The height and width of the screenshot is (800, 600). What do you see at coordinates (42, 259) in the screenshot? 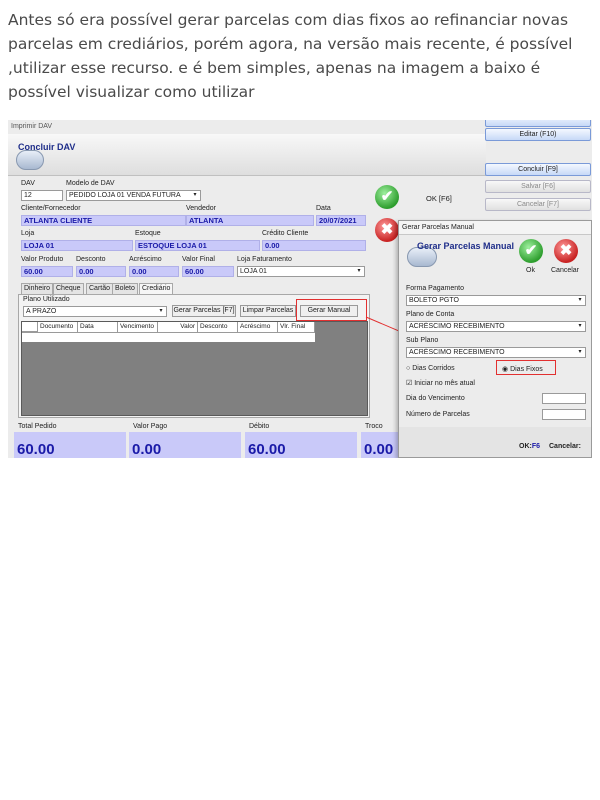
I see `valor-produto-label: Valor Produto` at bounding box center [42, 259].